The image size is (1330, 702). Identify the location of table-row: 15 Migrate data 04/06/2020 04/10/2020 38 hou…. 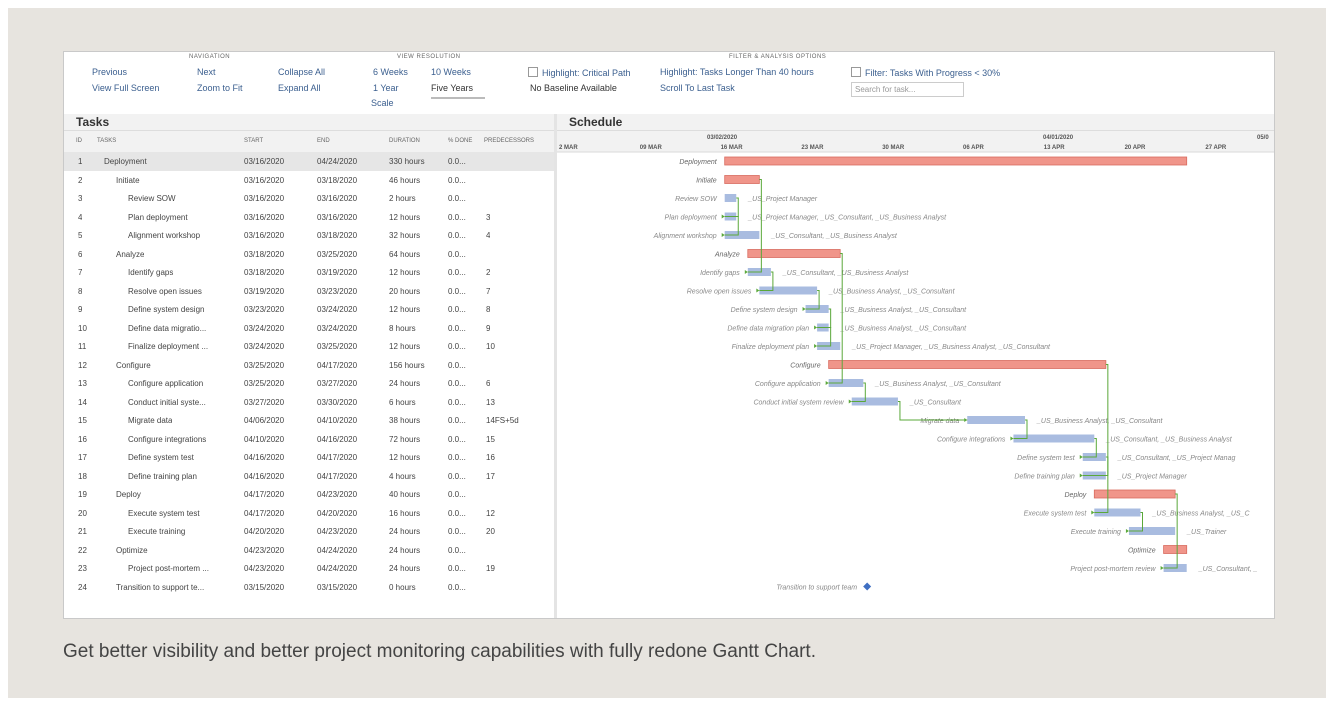
(309, 420).